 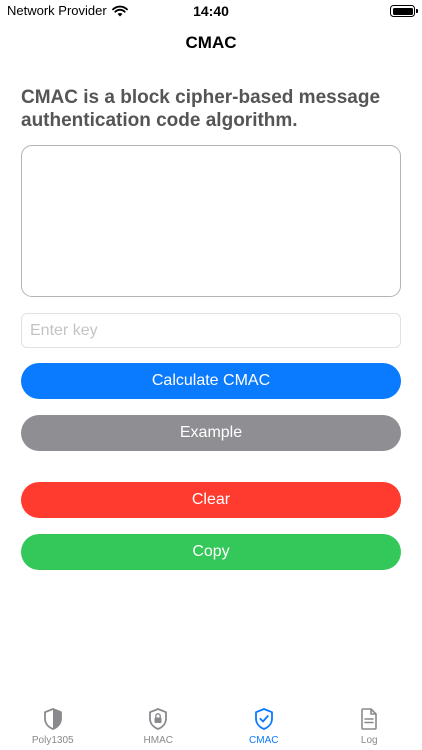 I want to click on shield-icon, so click(x=52, y=719).